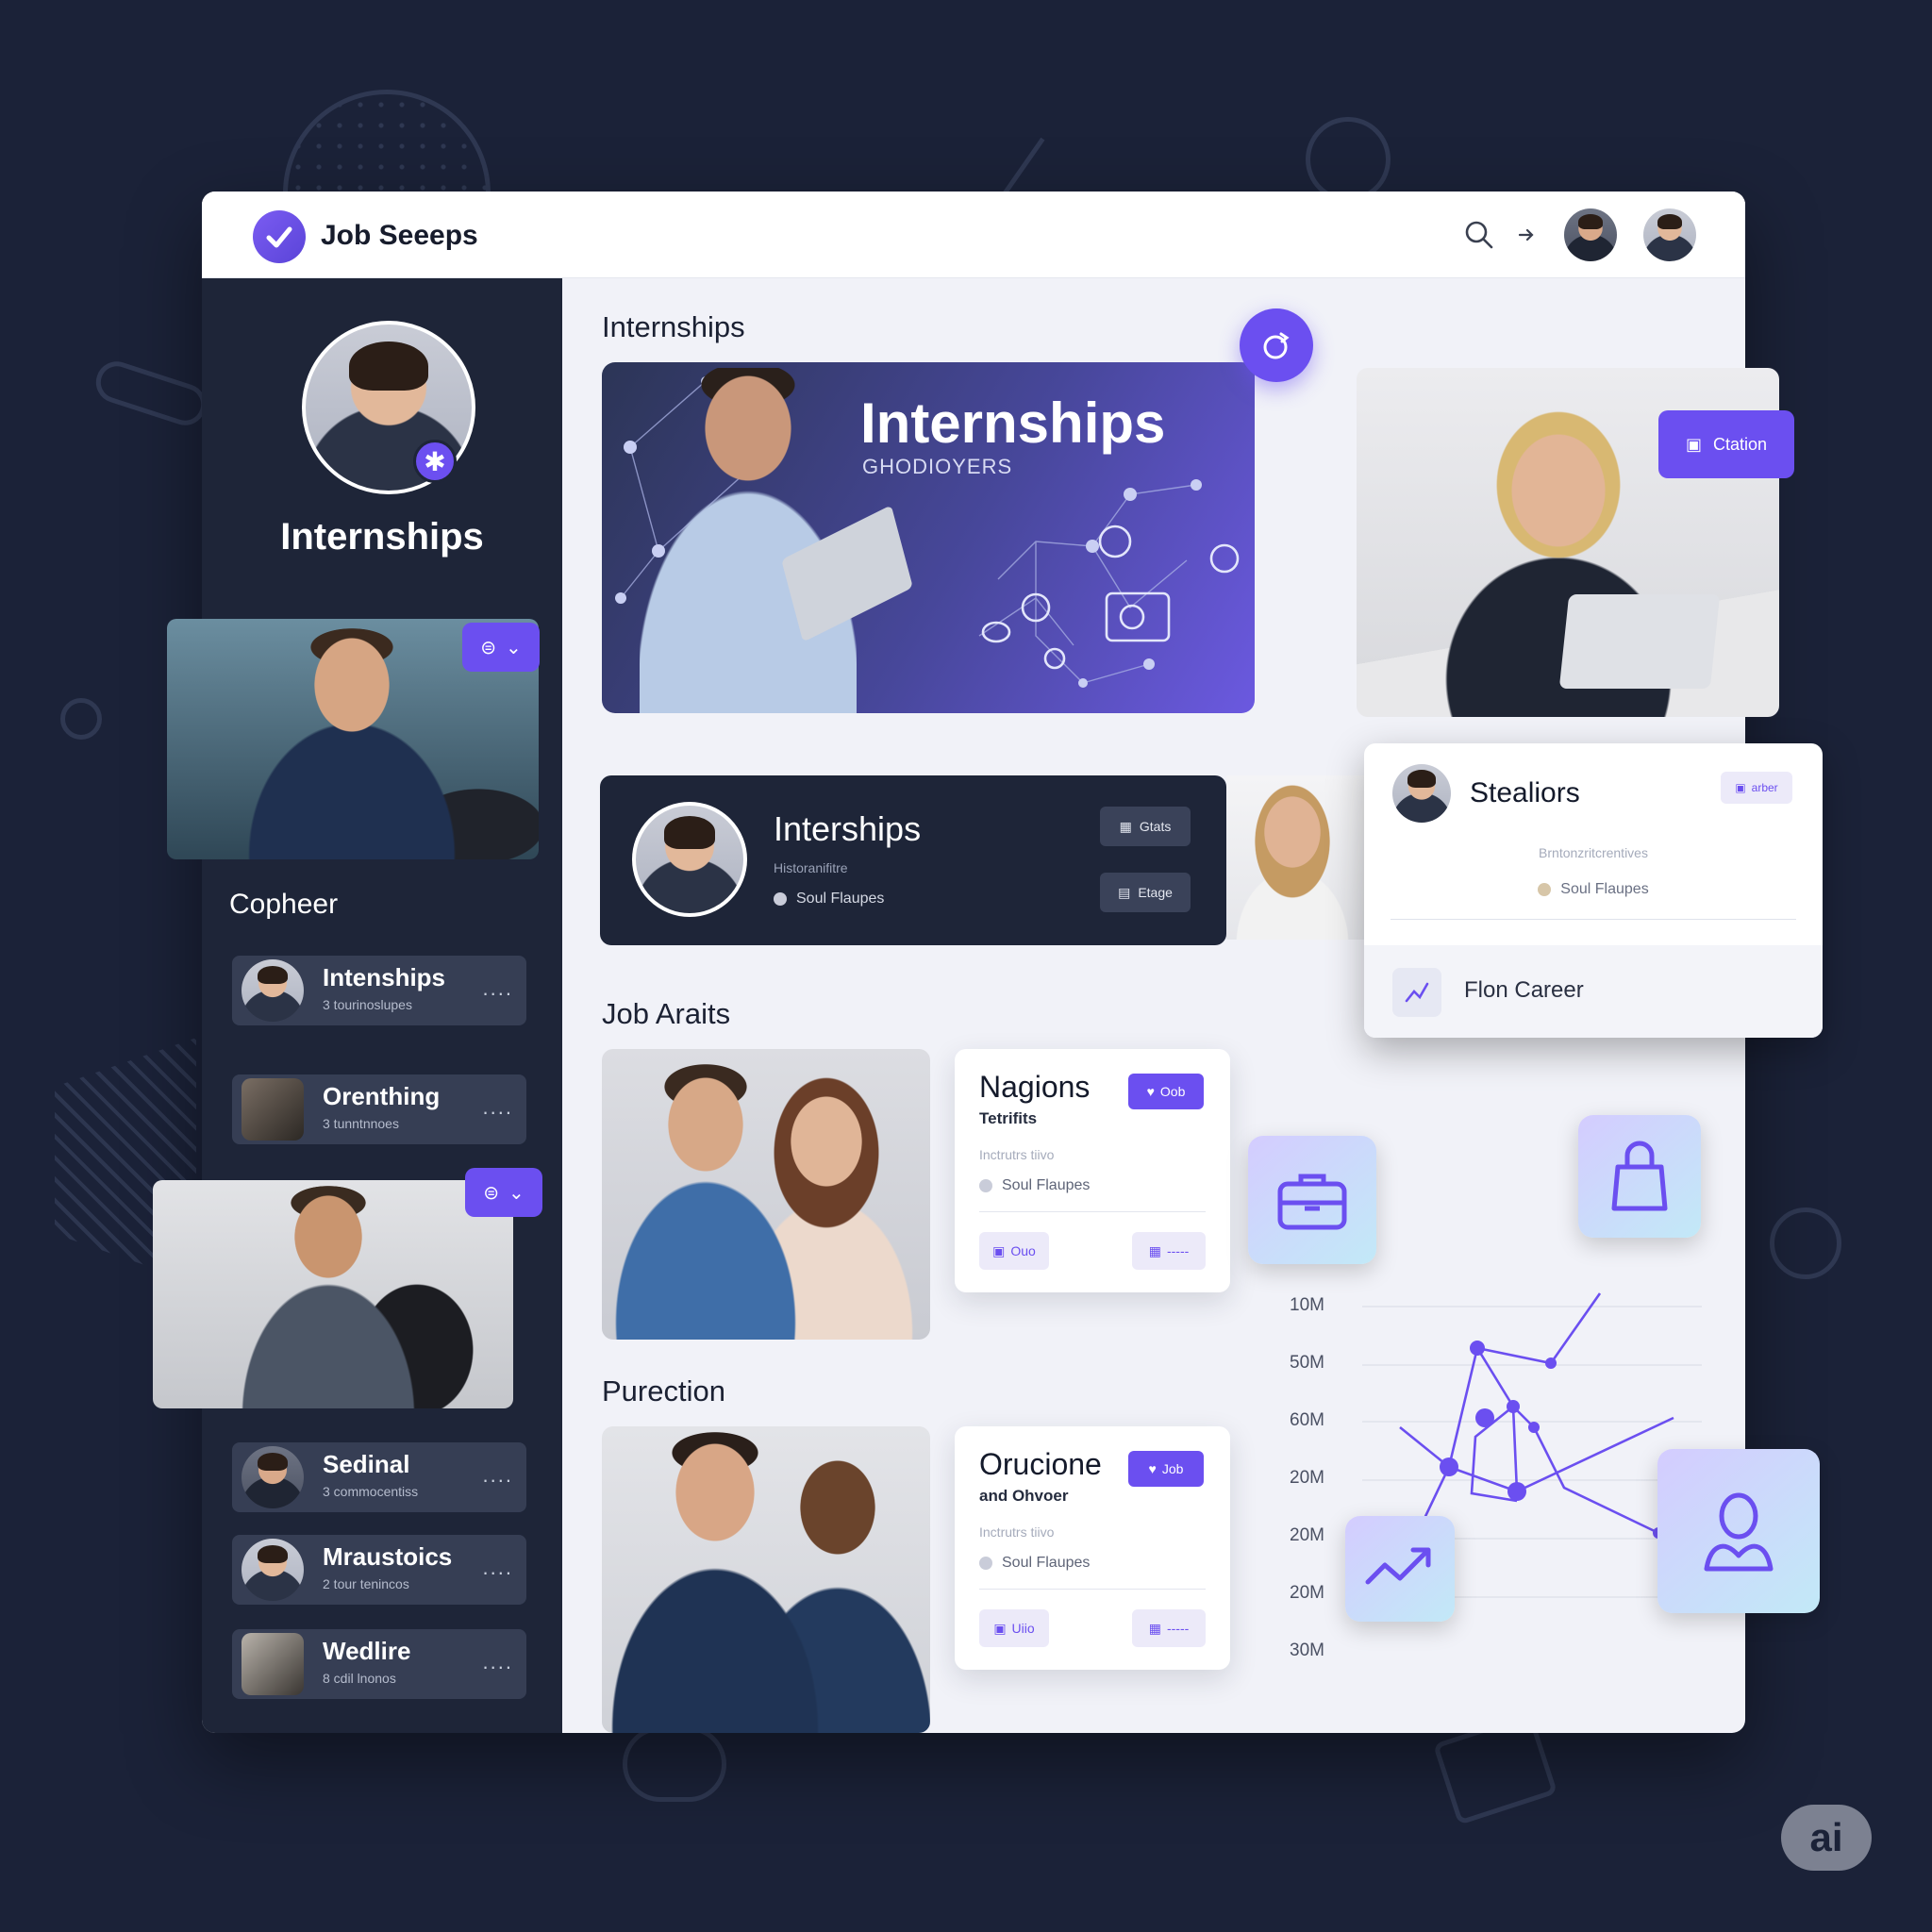  What do you see at coordinates (1640, 1177) in the screenshot?
I see `shopping-bag-tile-icon` at bounding box center [1640, 1177].